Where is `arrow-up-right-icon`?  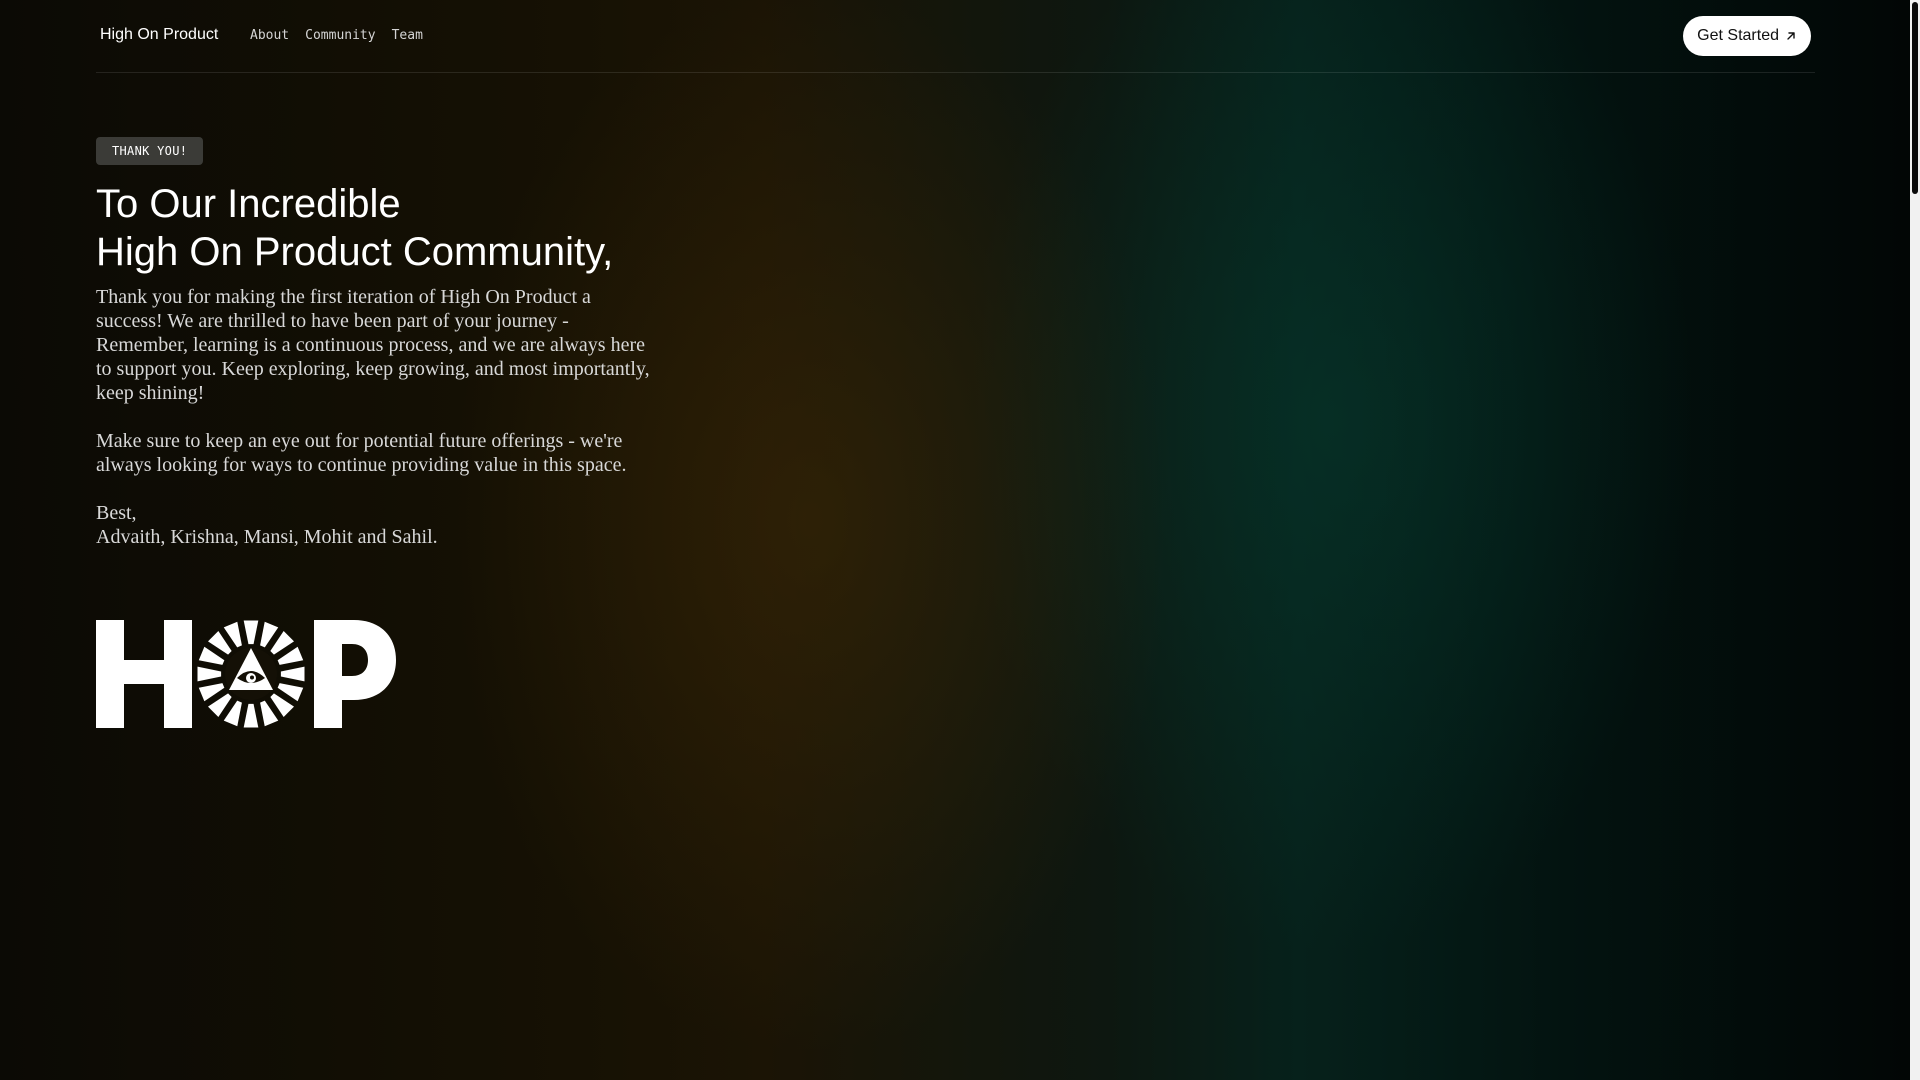 arrow-up-right-icon is located at coordinates (1791, 36).